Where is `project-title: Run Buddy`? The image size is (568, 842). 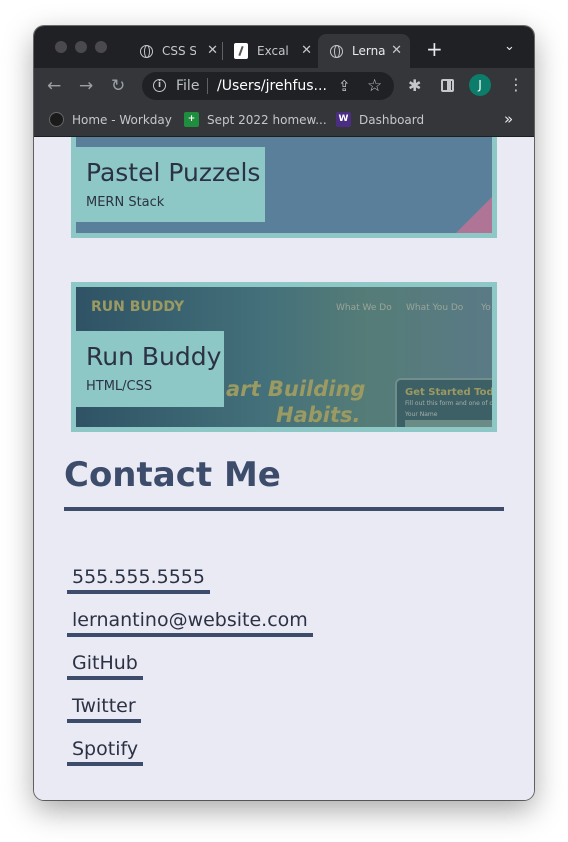
project-title: Run Buddy is located at coordinates (154, 356).